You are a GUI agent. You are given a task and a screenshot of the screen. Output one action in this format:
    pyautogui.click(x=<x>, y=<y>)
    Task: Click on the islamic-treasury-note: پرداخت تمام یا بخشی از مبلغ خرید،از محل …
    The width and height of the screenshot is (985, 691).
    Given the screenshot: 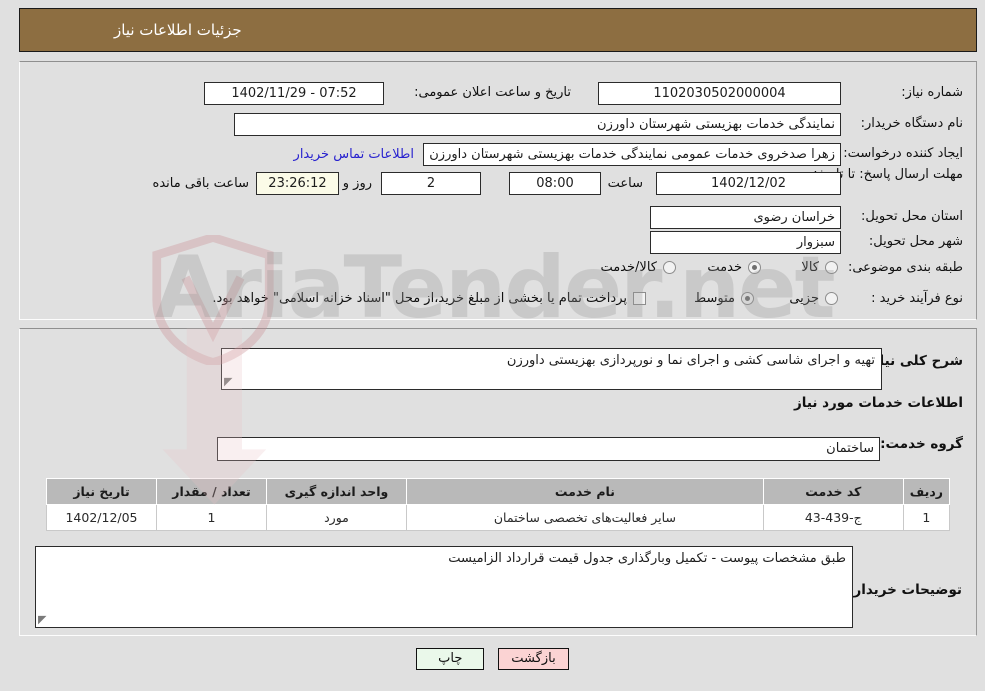 What is the action you would take?
    pyautogui.click(x=419, y=298)
    